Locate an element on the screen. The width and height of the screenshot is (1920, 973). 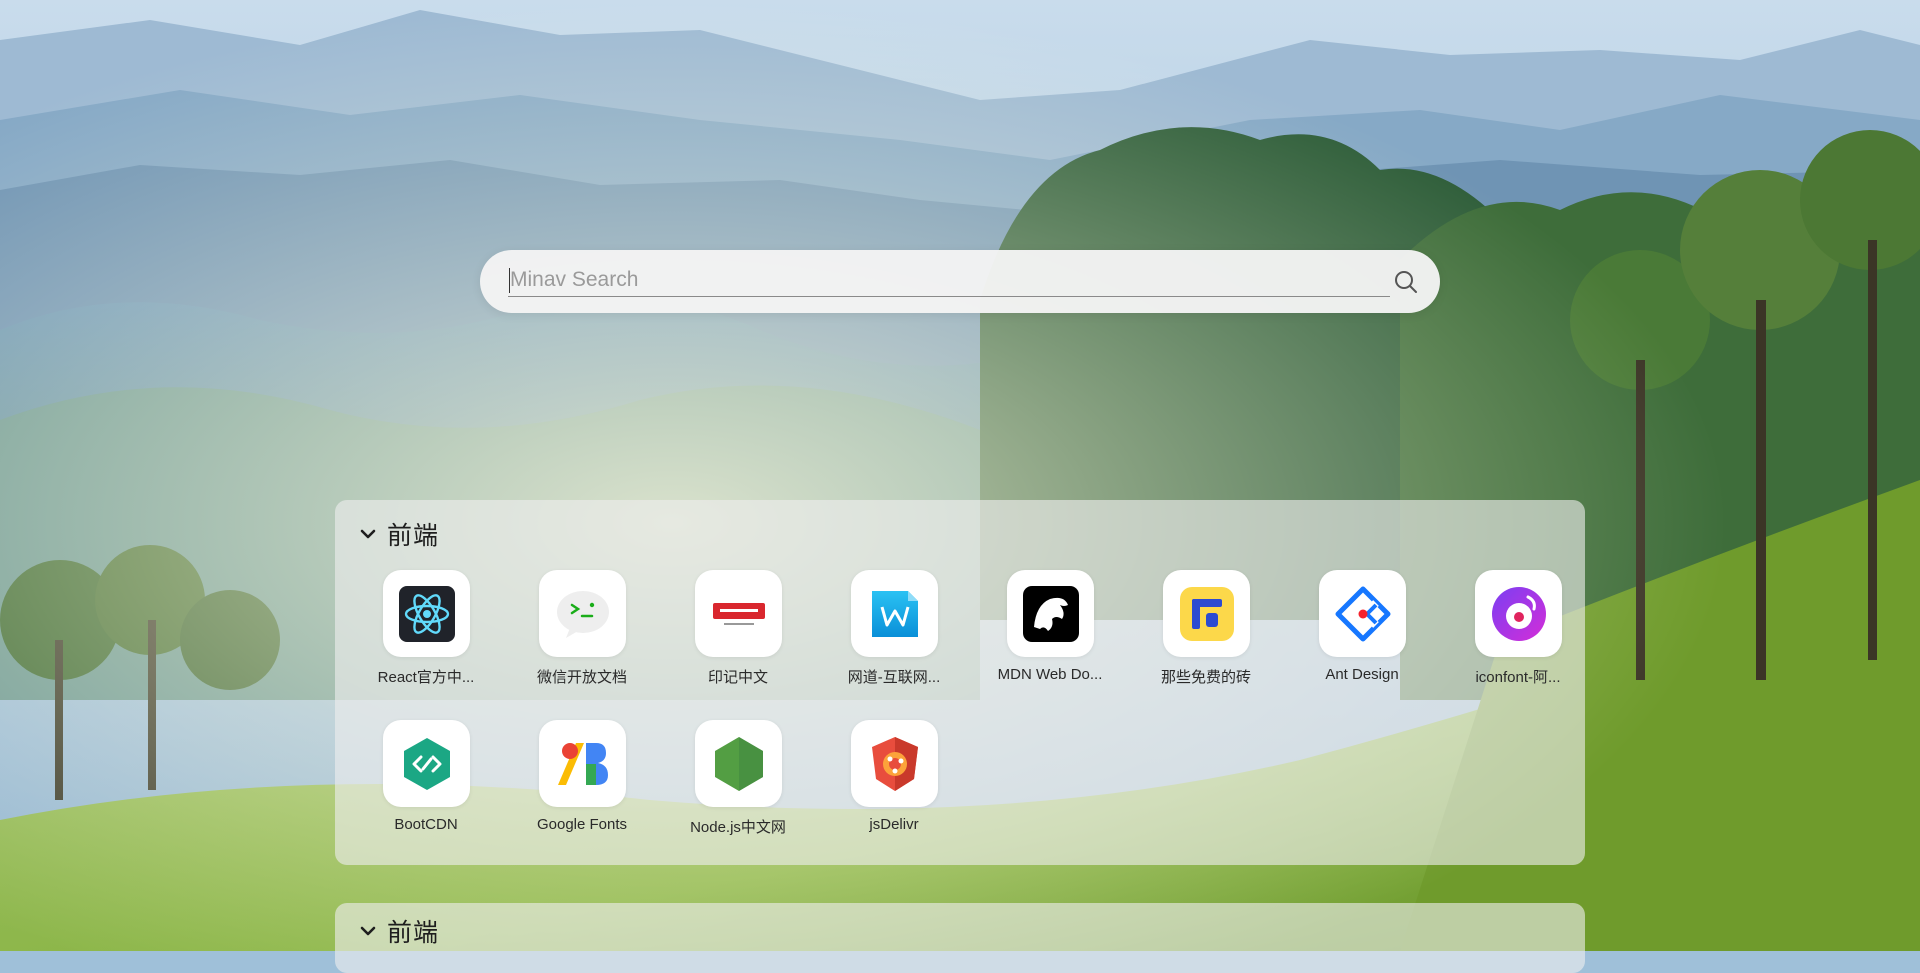
wangdoc-icon is located at coordinates (894, 613).